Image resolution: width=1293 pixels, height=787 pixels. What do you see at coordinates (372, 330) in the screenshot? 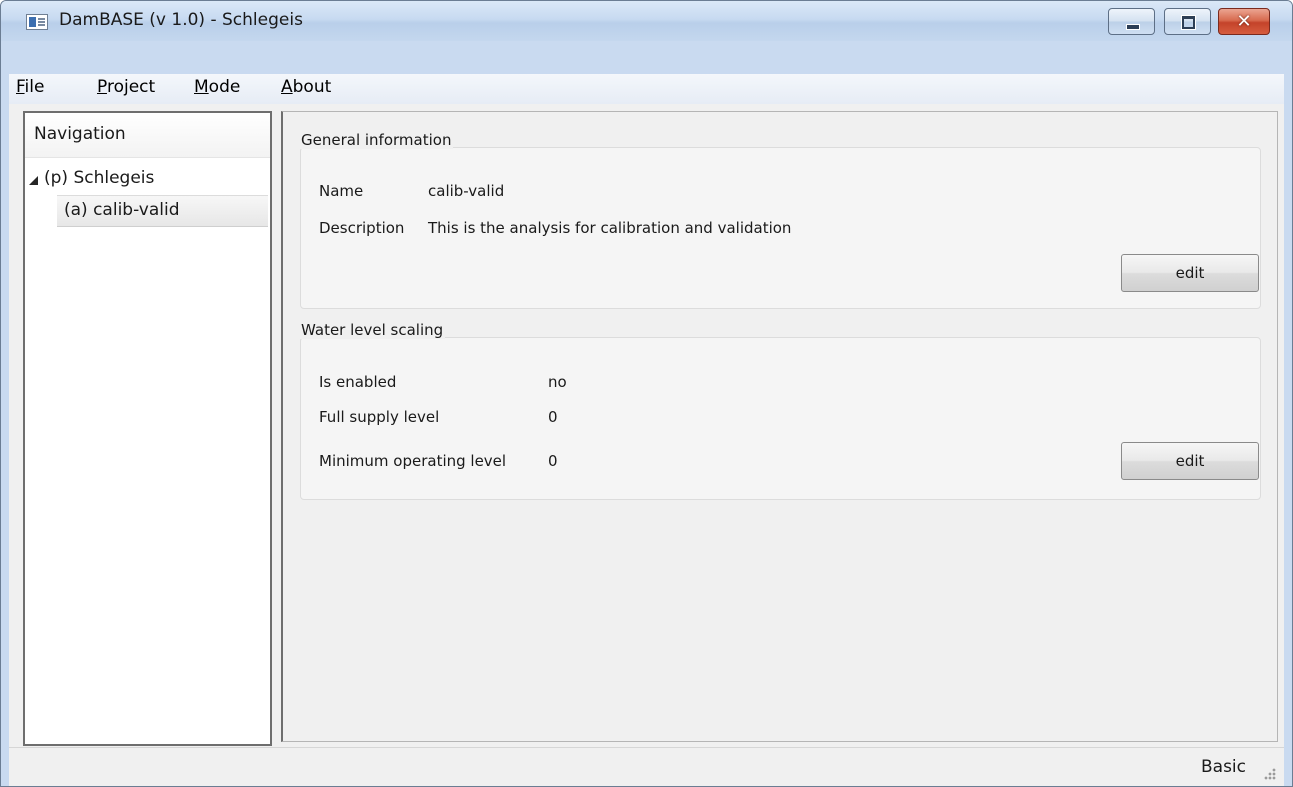
I see `water-level-scaling-title: Water level scaling` at bounding box center [372, 330].